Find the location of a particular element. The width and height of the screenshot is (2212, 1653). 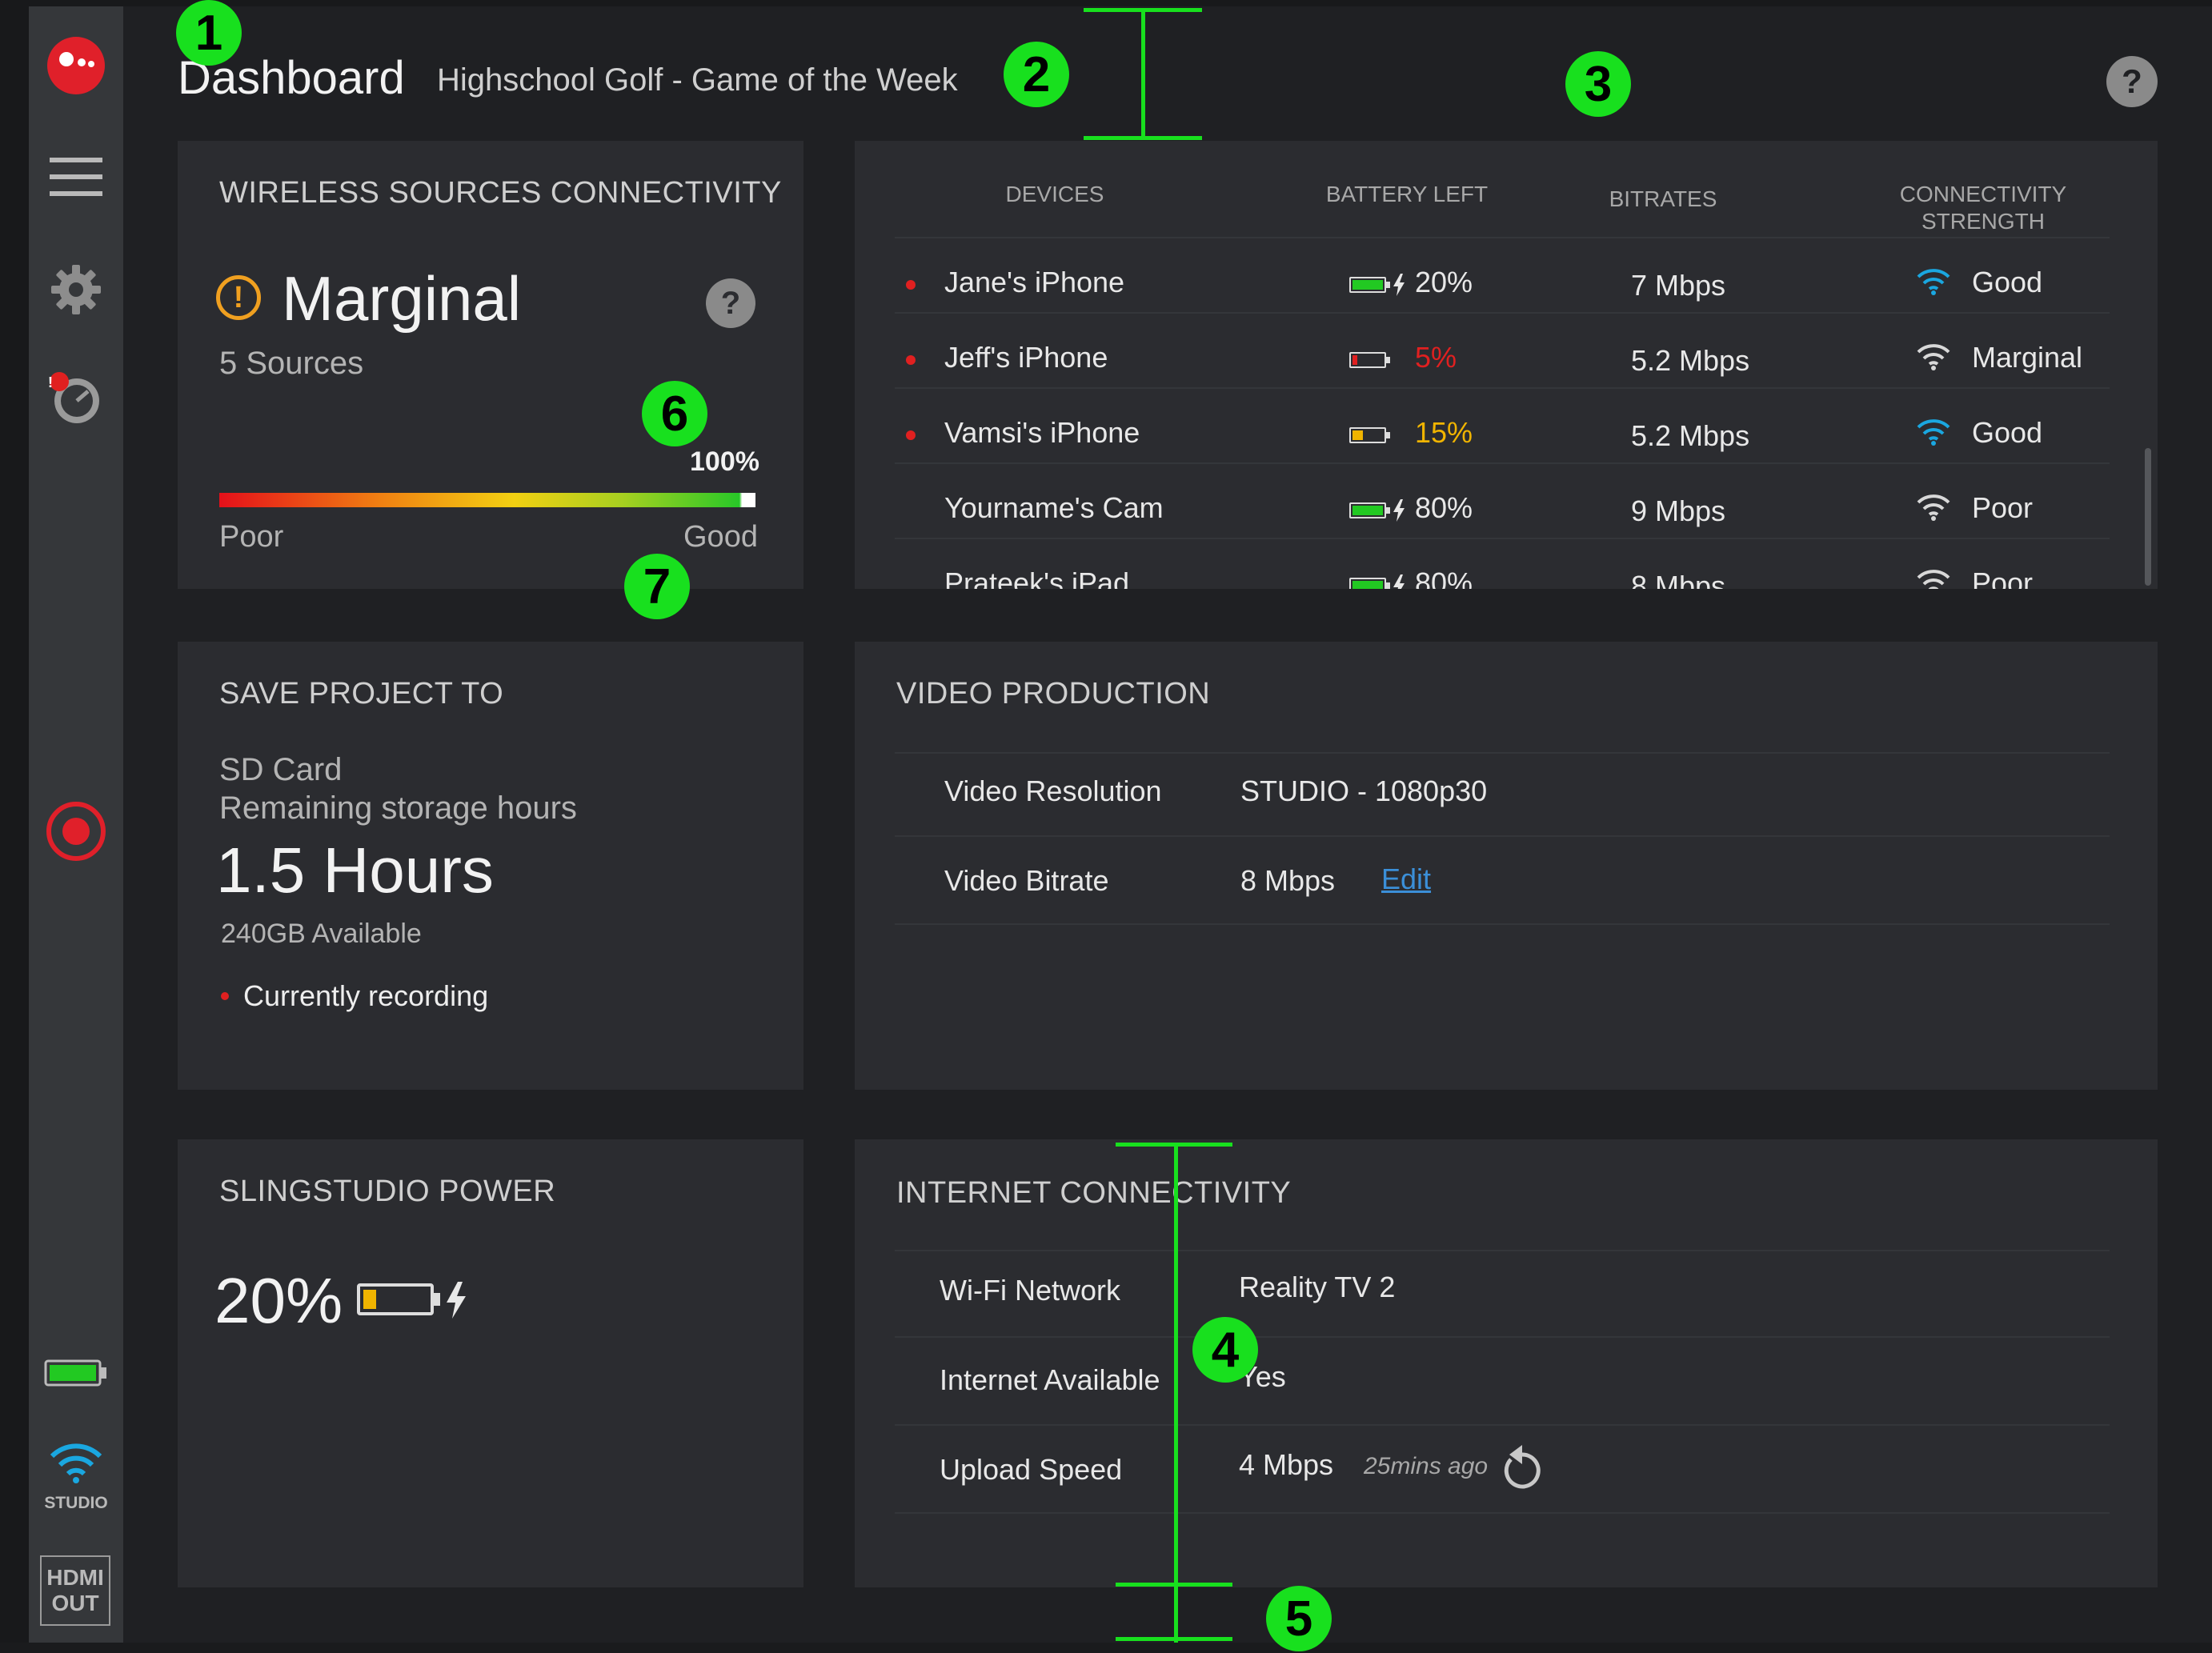

wifi-icon is located at coordinates (76, 1463).